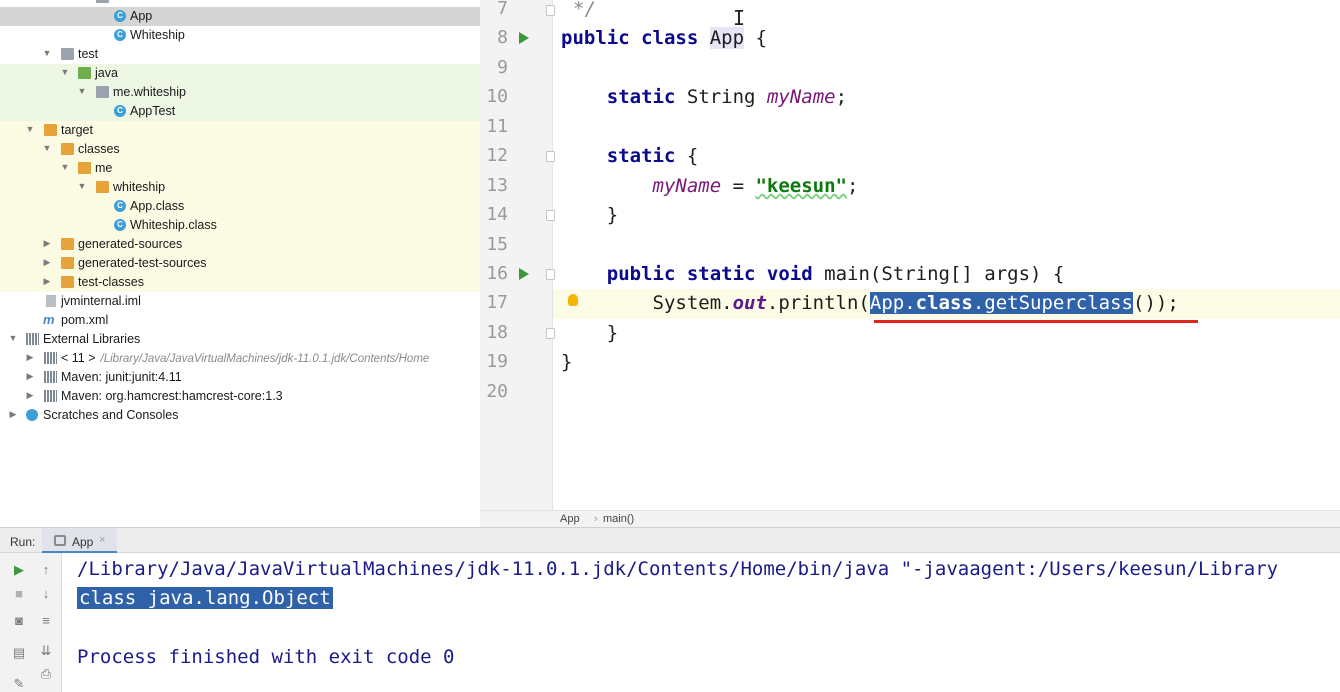 This screenshot has width=1340, height=692. Describe the element at coordinates (130, 244) in the screenshot. I see `tree-item-label: generated-sources` at that location.